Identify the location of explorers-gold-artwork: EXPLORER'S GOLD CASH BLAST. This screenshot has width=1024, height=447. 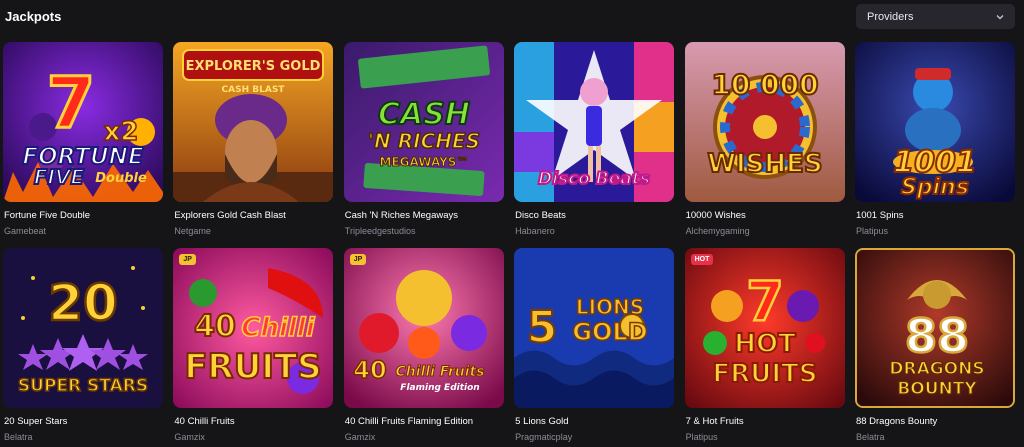
(253, 122).